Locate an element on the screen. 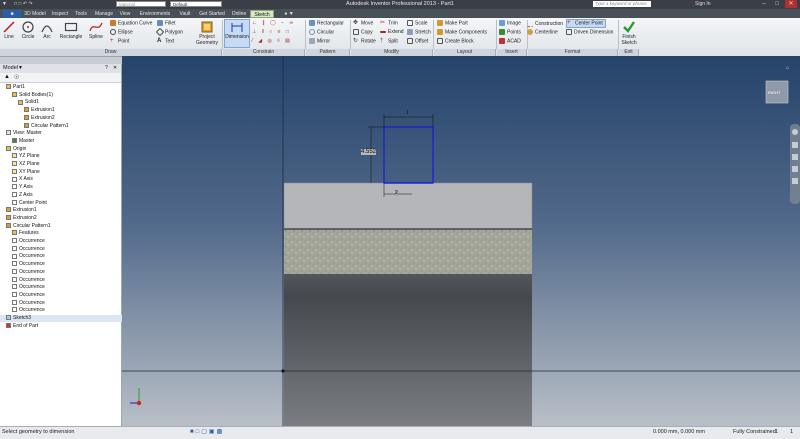 The image size is (800, 439). tree-node: End of Part is located at coordinates (22, 326).